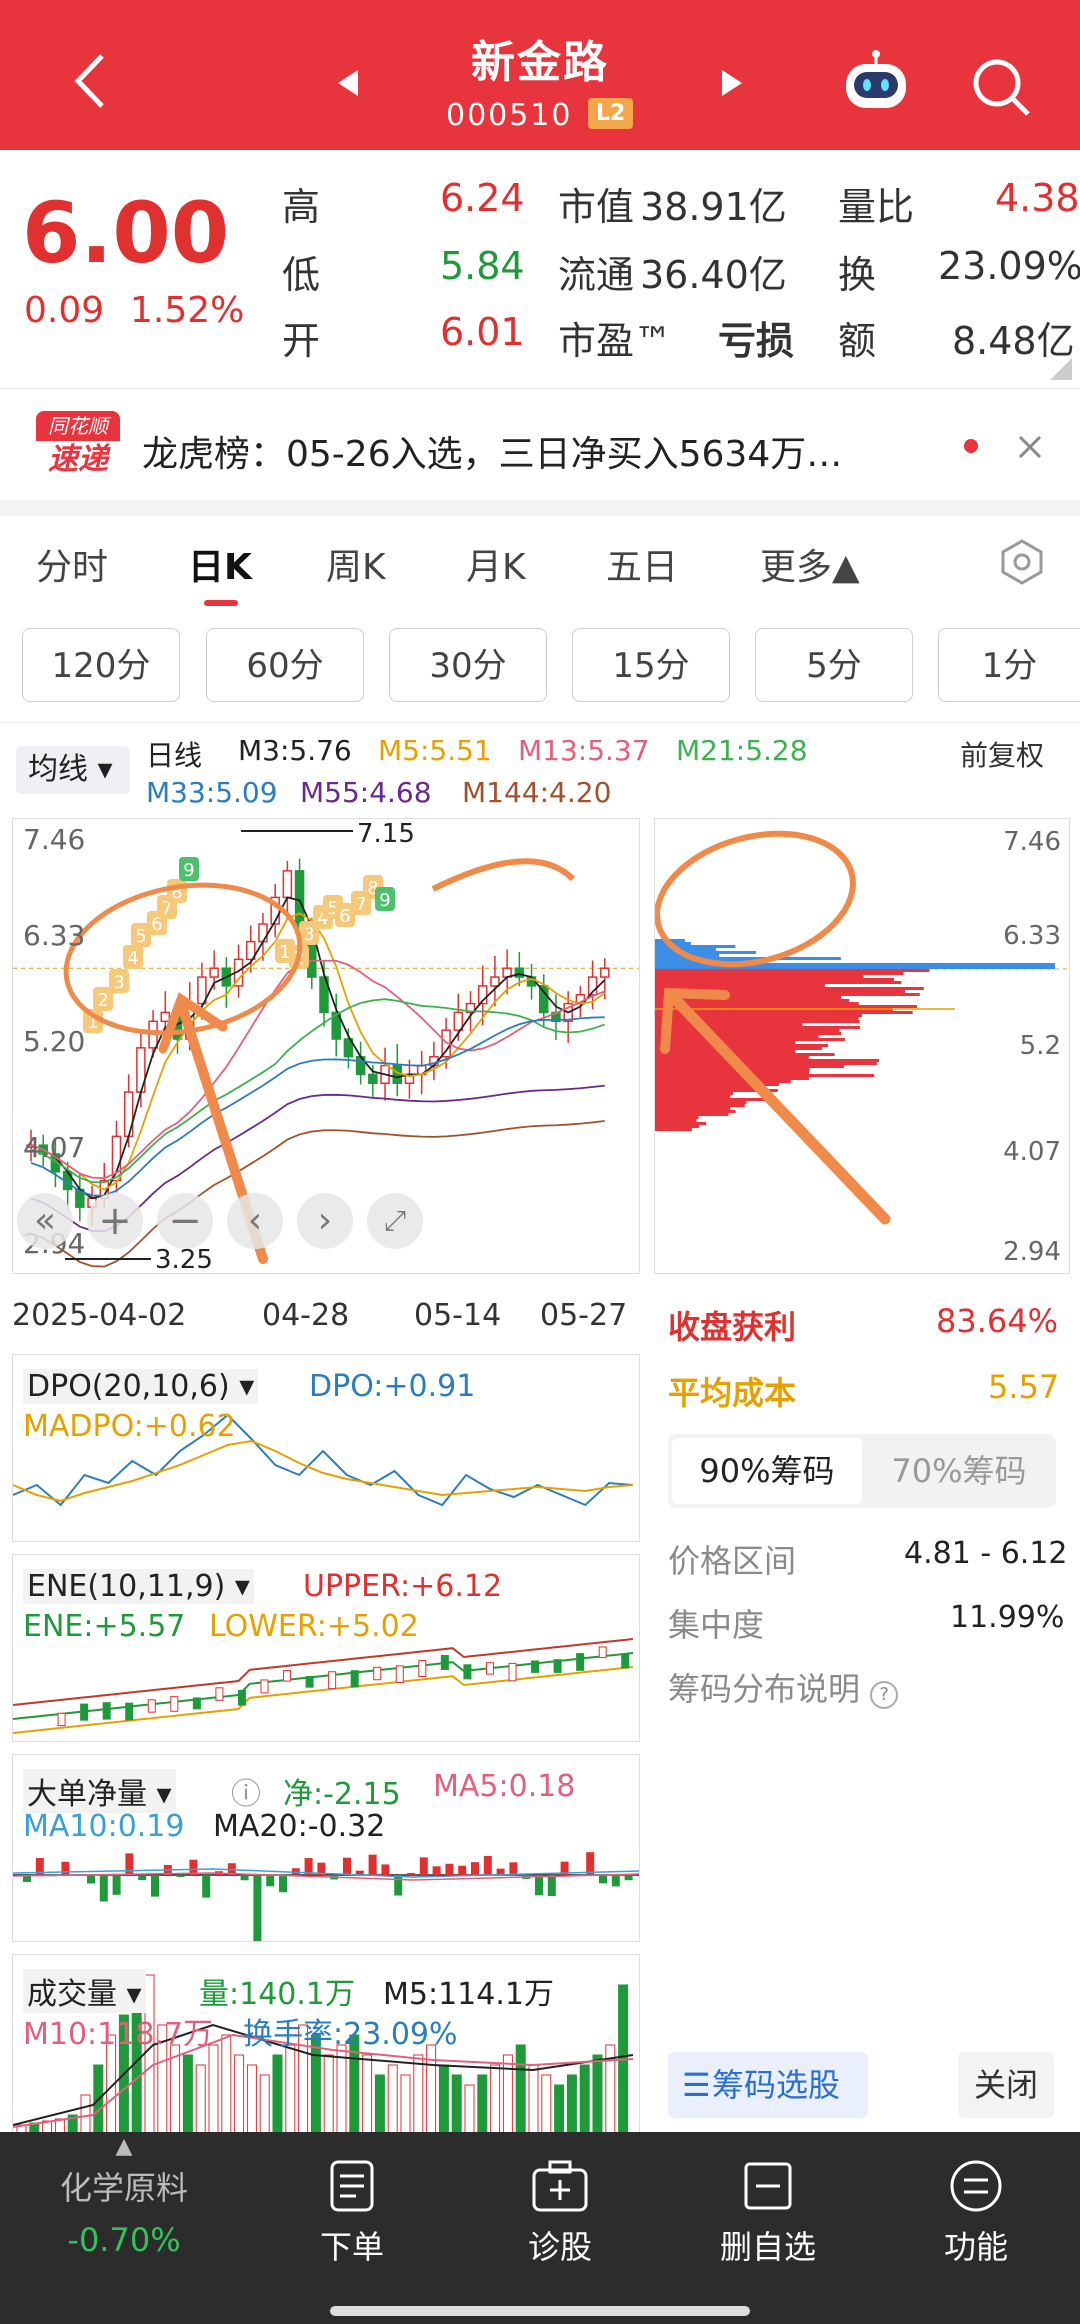 Image resolution: width=1080 pixels, height=2324 pixels. Describe the element at coordinates (810, 564) in the screenshot. I see `tab-more: 更多▲` at that location.